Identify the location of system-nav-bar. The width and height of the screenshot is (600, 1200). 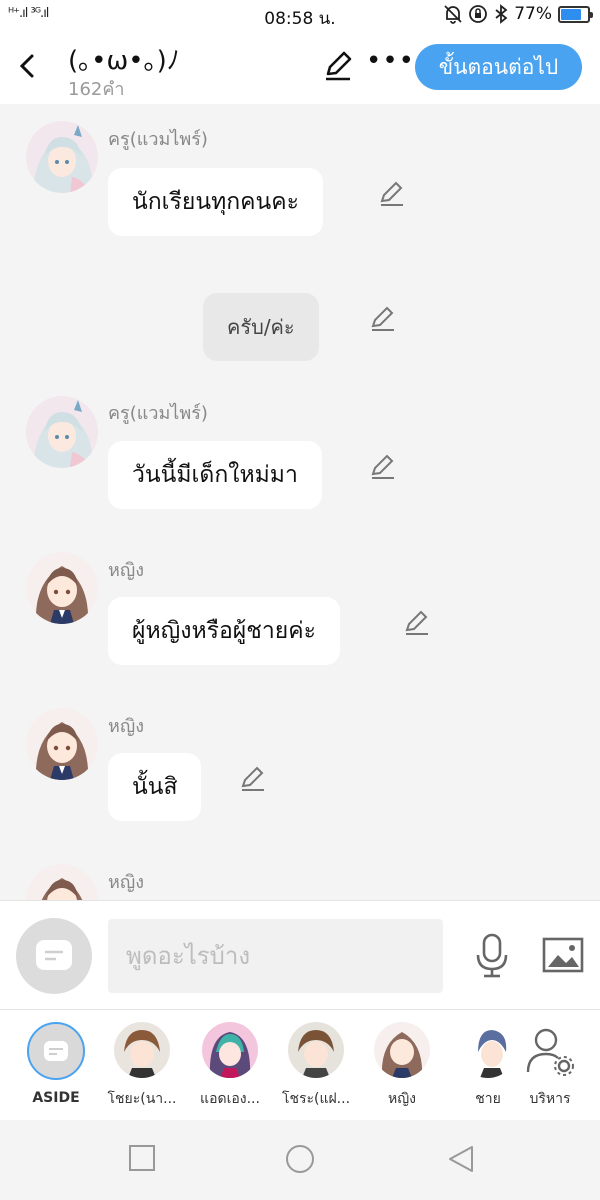
(300, 1160).